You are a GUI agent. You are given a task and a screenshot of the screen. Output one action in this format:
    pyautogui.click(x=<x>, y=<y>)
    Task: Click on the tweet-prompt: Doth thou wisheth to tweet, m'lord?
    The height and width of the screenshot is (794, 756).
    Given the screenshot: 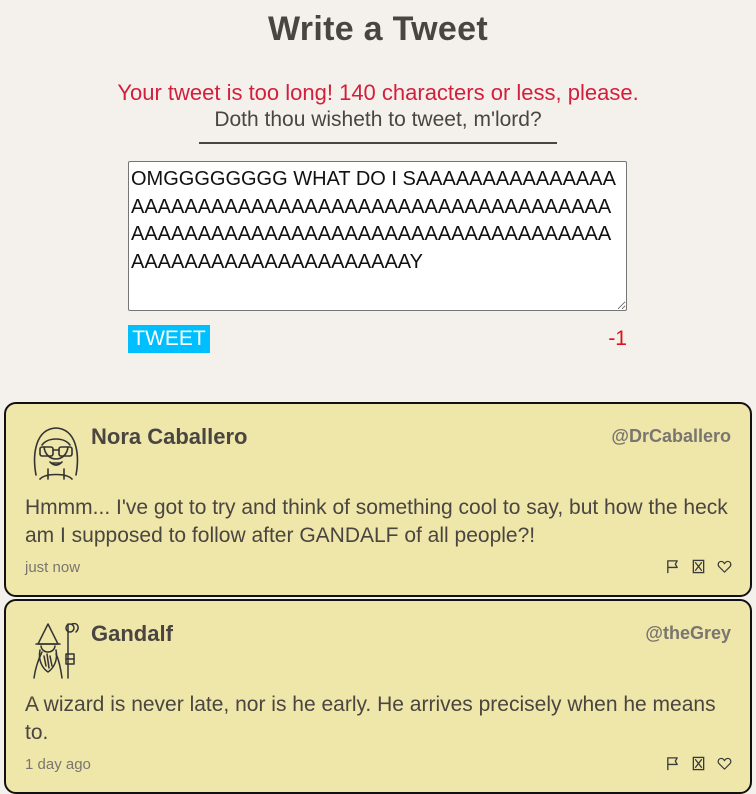 What is the action you would take?
    pyautogui.click(x=378, y=126)
    